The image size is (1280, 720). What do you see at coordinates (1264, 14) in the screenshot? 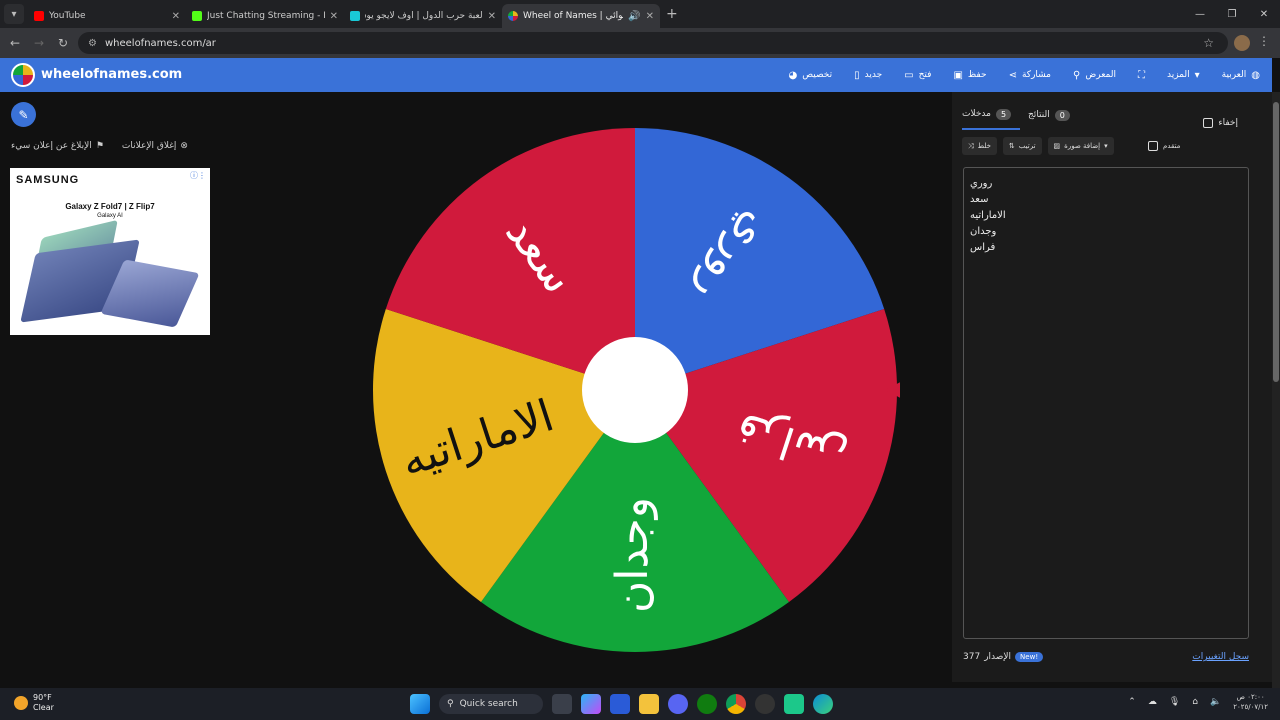
I see `close-window-icon: ✕` at bounding box center [1264, 14].